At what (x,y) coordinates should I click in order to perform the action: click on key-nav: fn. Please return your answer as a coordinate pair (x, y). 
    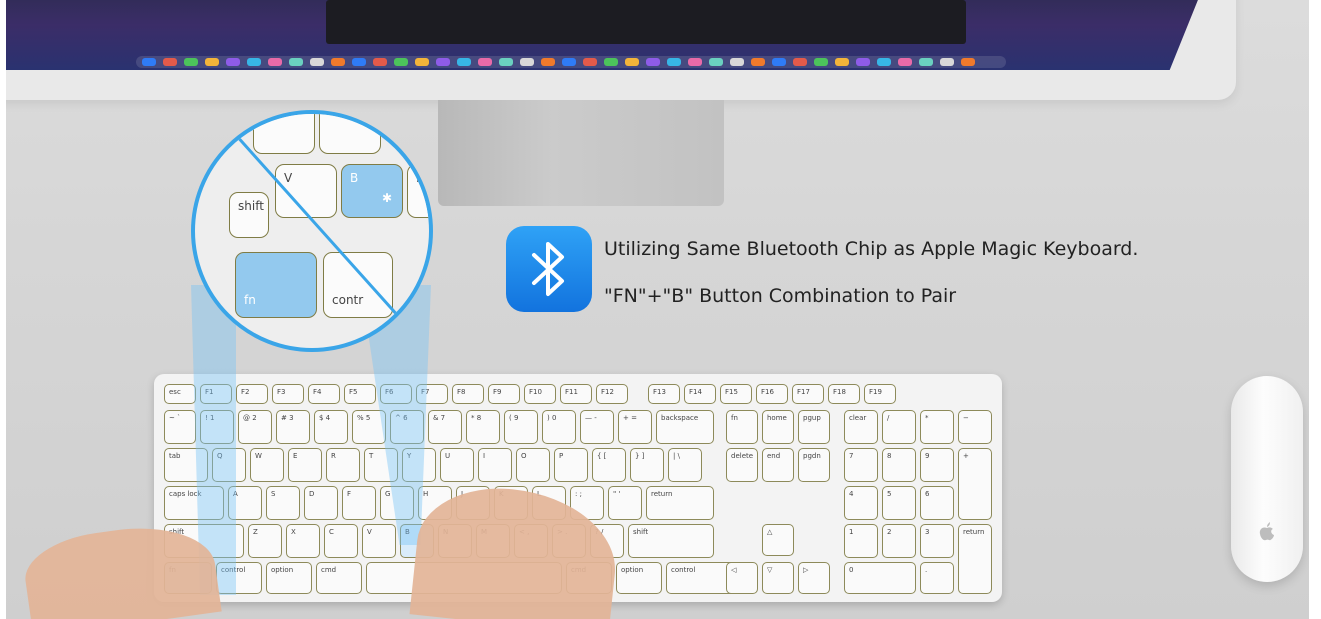
    Looking at the image, I should click on (742, 427).